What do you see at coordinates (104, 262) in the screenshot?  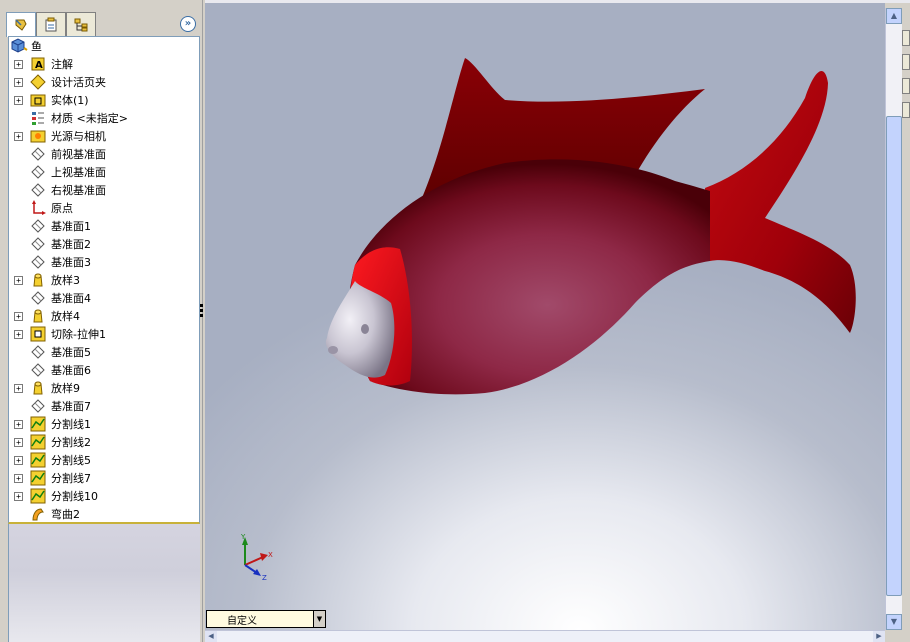 I see `tree-item: 基准面3` at bounding box center [104, 262].